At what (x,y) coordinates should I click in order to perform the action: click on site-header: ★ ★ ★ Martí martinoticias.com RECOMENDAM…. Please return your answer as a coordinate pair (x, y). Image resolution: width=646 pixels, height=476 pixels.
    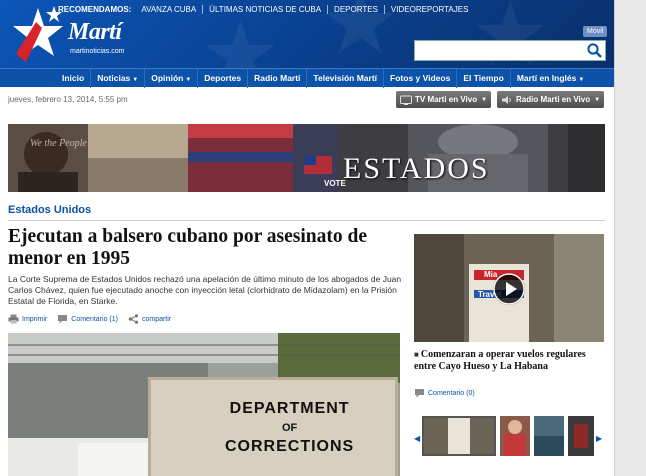
    Looking at the image, I should click on (307, 34).